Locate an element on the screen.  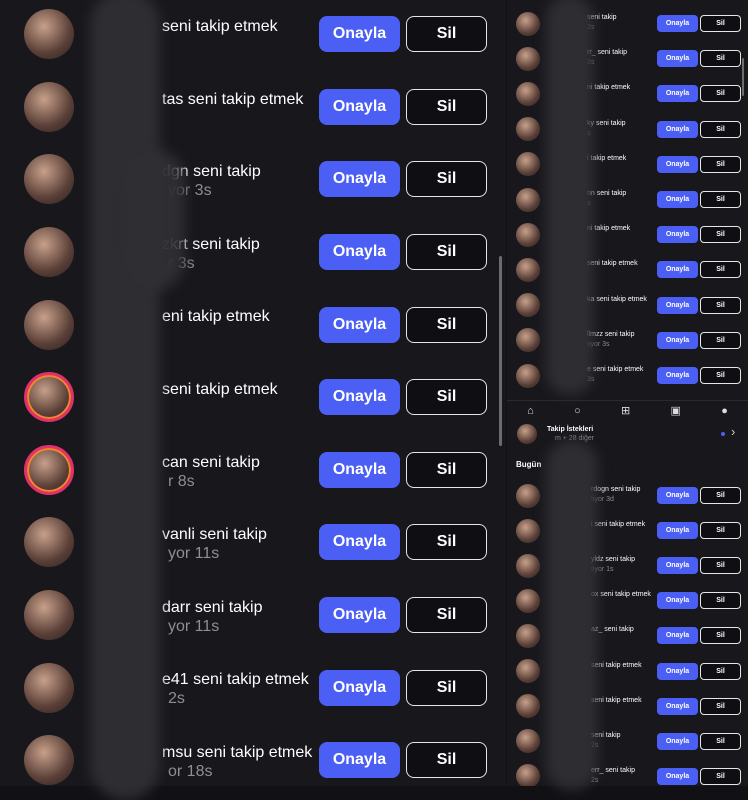
left-scrollbar is located at coordinates (500, 351).